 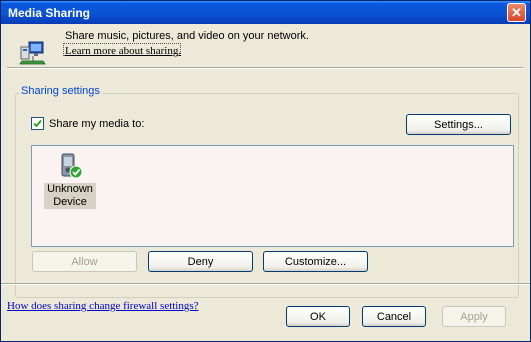 I want to click on share-media-checkbox-row: Share my media to:, so click(x=87, y=123).